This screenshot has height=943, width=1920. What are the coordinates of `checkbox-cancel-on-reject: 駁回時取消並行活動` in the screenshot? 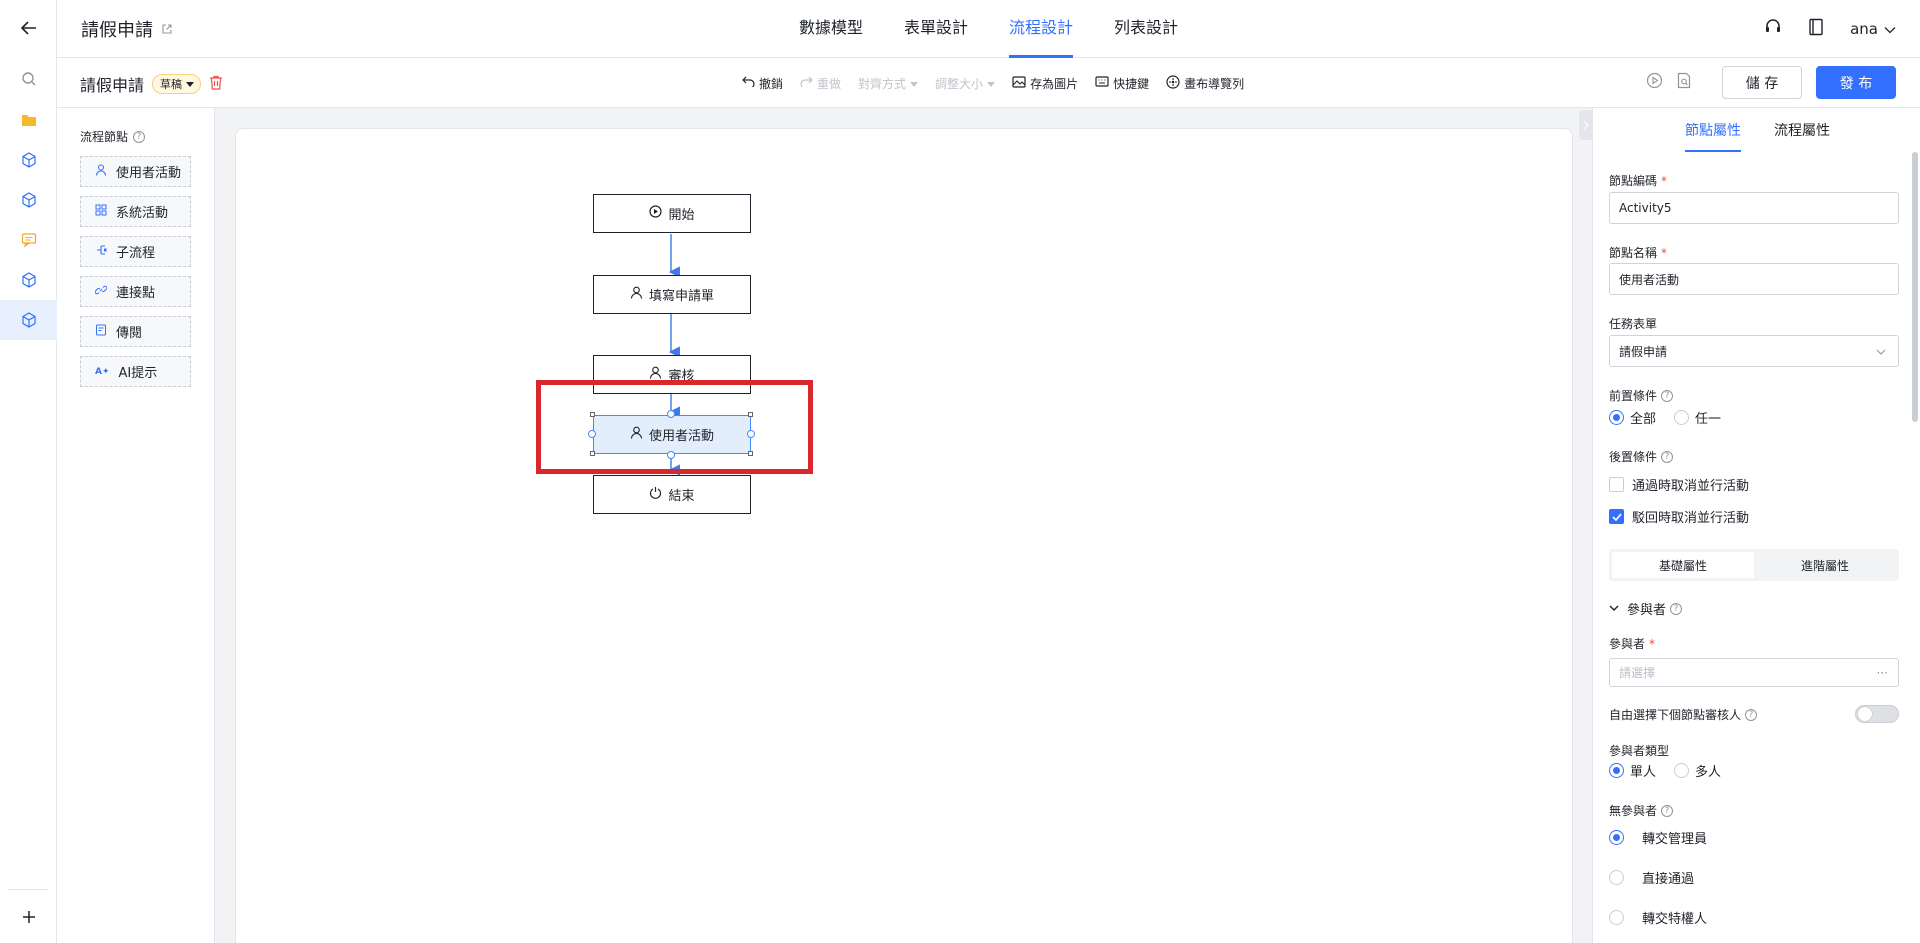 It's located at (1679, 516).